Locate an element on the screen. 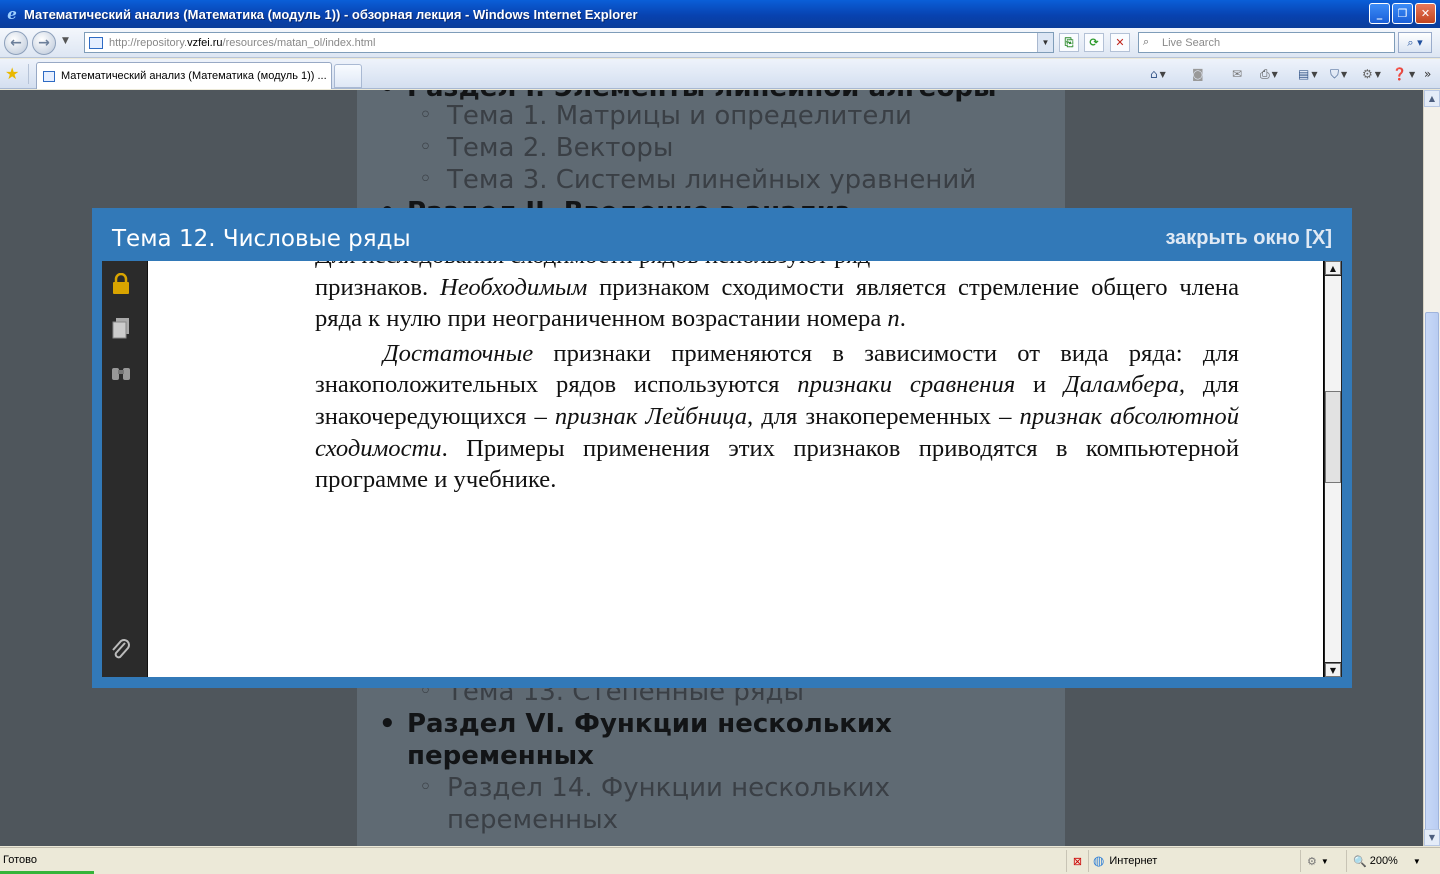  page-menu-icon: ▤ is located at coordinates (1304, 74).